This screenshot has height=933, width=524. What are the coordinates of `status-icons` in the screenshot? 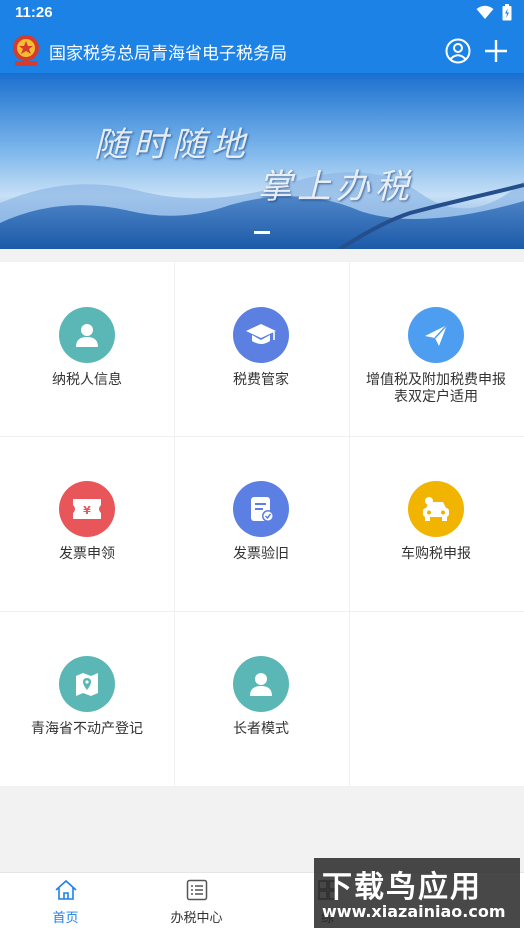 It's located at (494, 12).